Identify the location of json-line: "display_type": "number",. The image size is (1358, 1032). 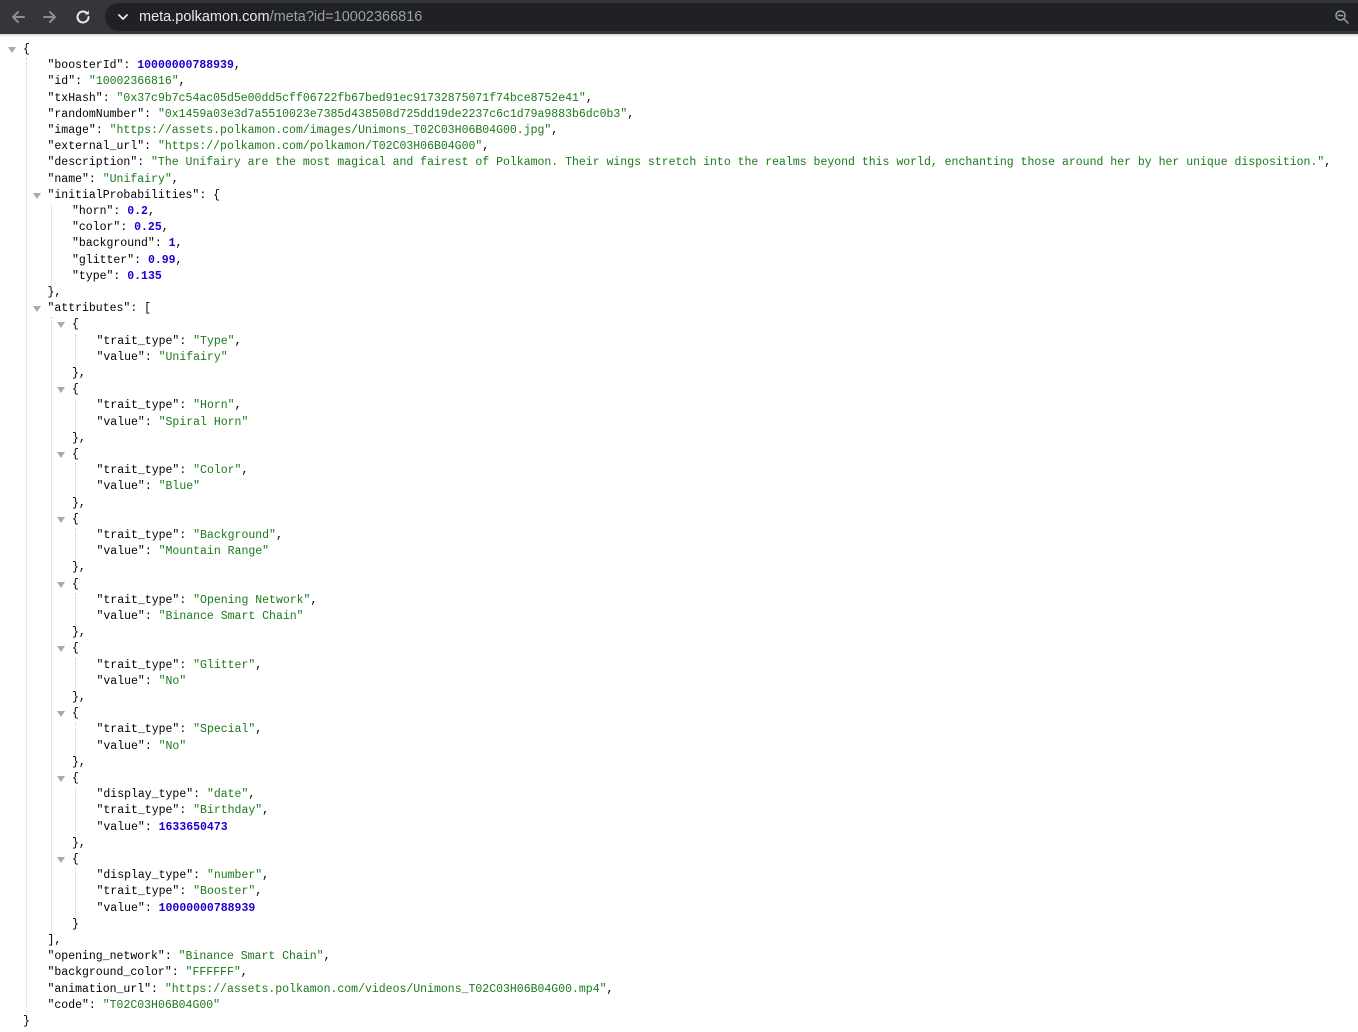
(183, 876).